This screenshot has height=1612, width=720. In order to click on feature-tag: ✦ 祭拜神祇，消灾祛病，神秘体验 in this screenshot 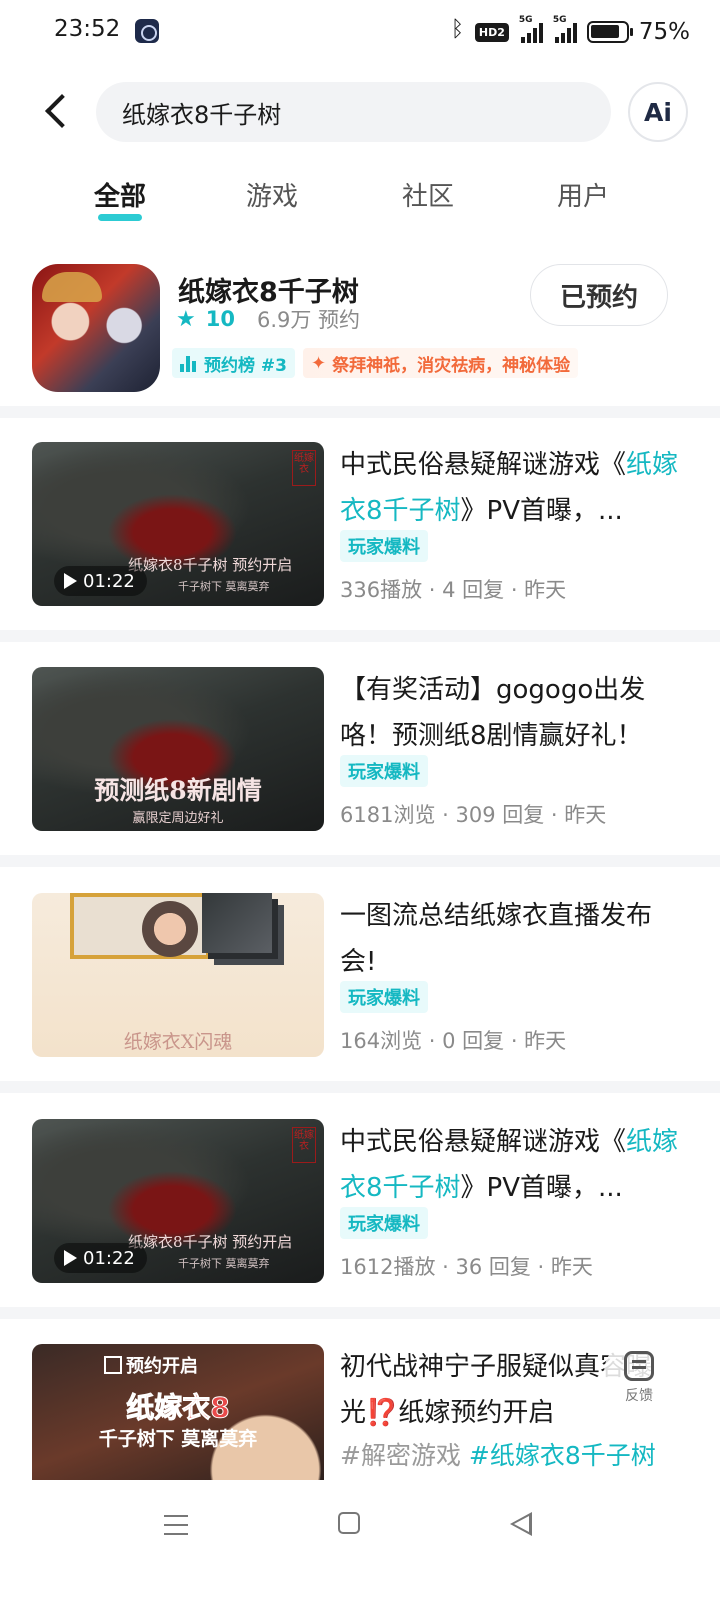, I will do `click(441, 363)`.